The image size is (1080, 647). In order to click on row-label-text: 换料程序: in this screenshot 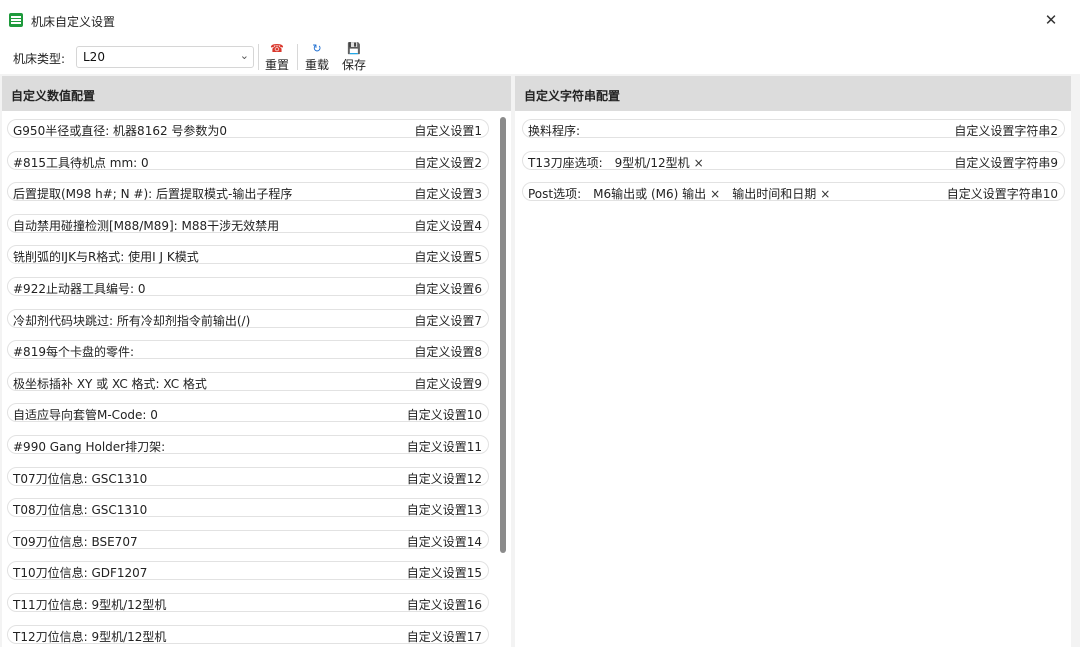, I will do `click(554, 130)`.